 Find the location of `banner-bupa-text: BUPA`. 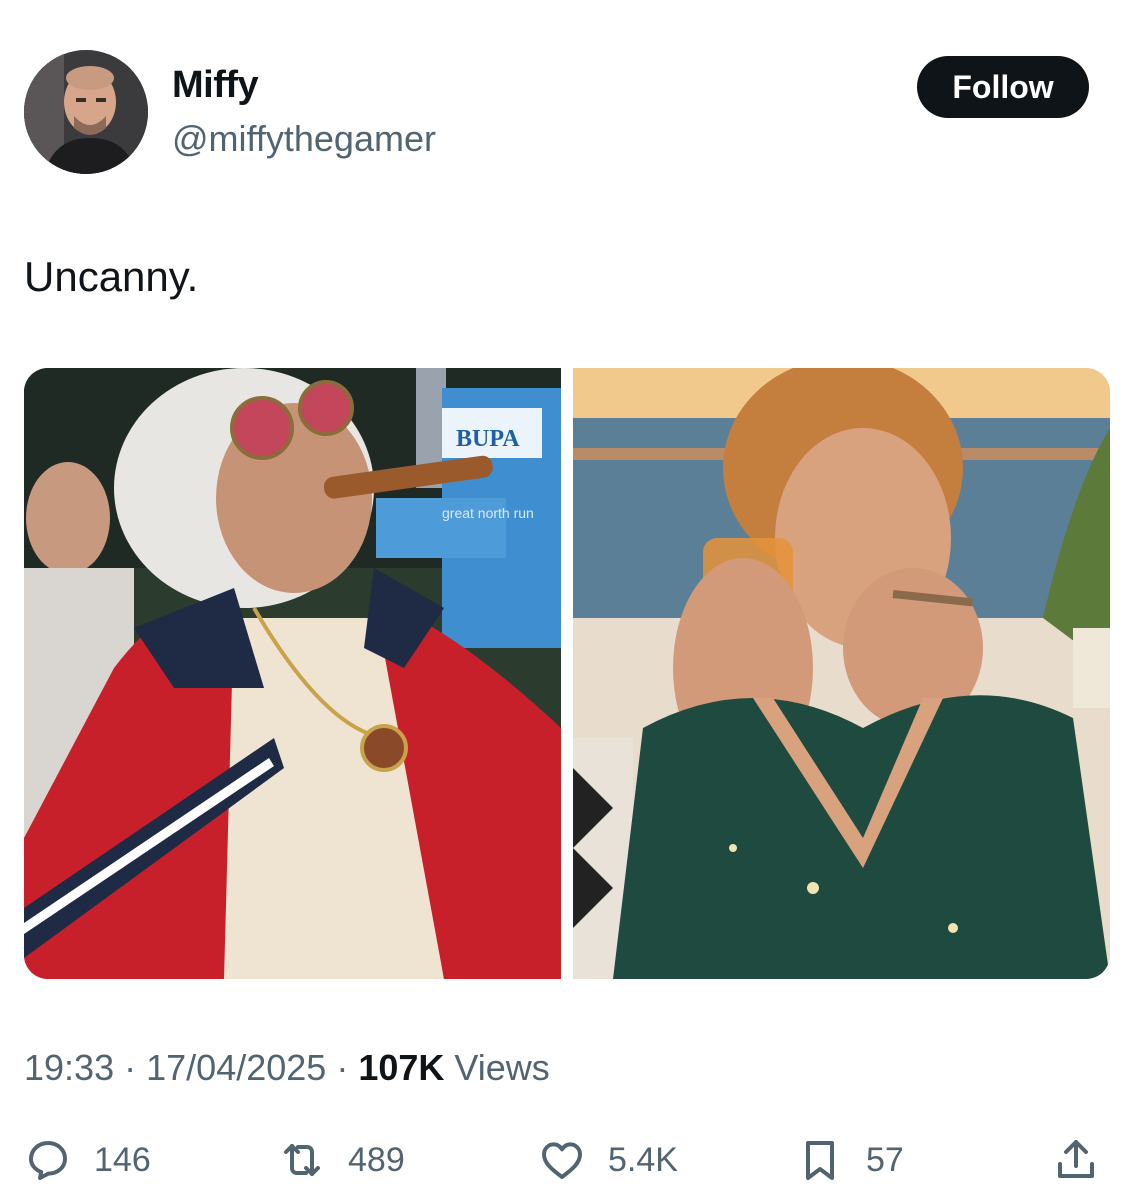

banner-bupa-text: BUPA is located at coordinates (488, 439).